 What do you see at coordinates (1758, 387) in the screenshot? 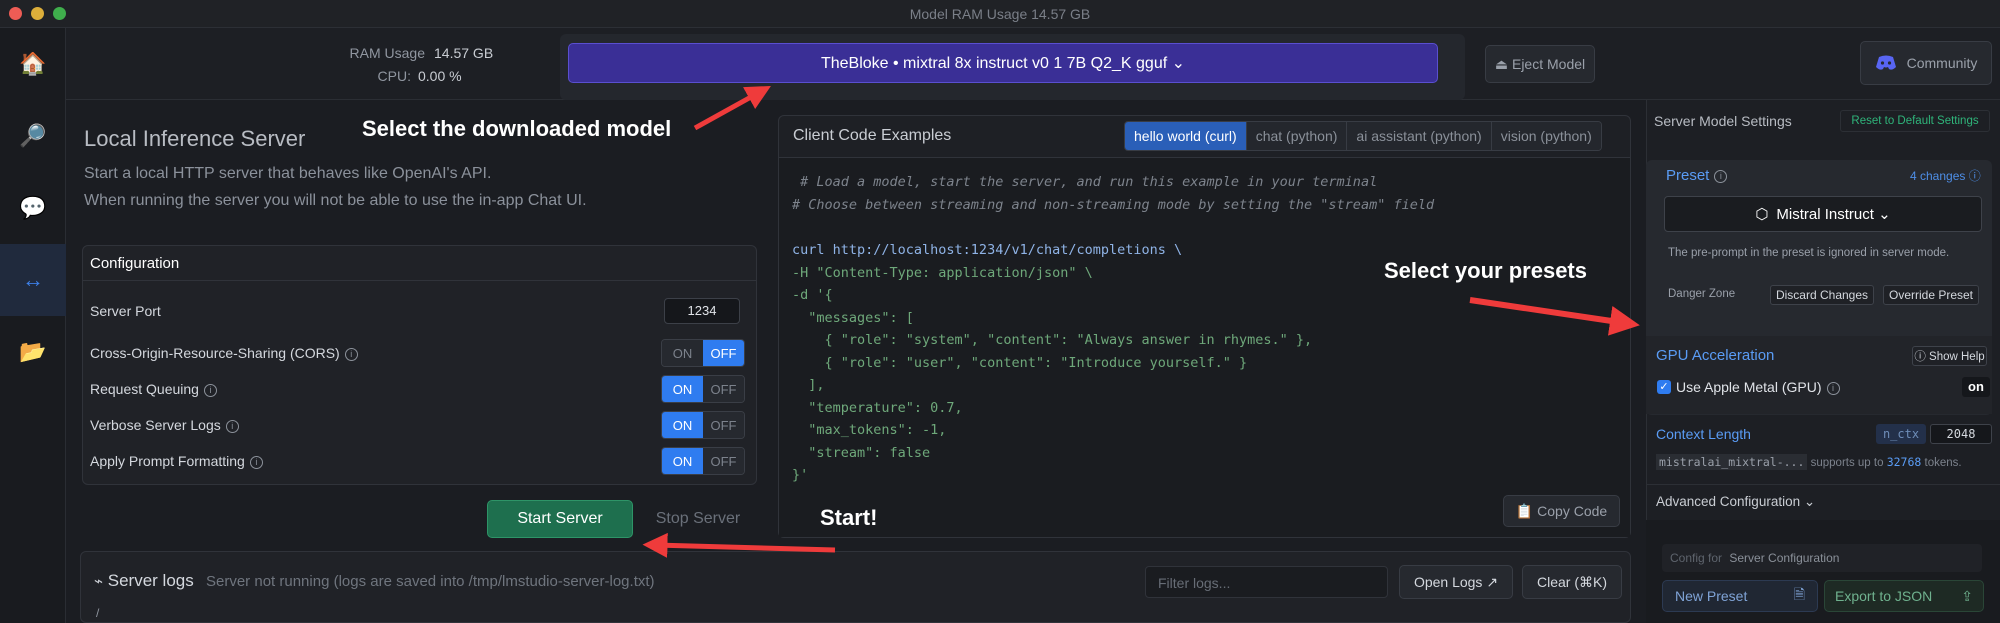
I see `metal-label: Use Apple Metal (GPU) i` at bounding box center [1758, 387].